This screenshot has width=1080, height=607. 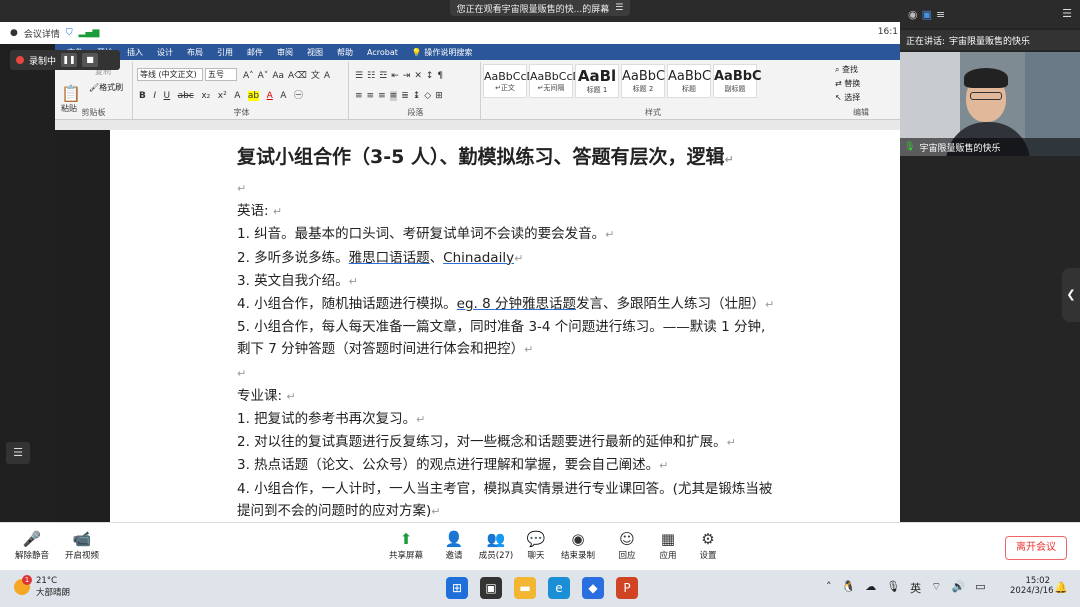 I want to click on border-char-icon: A, so click(x=327, y=76).